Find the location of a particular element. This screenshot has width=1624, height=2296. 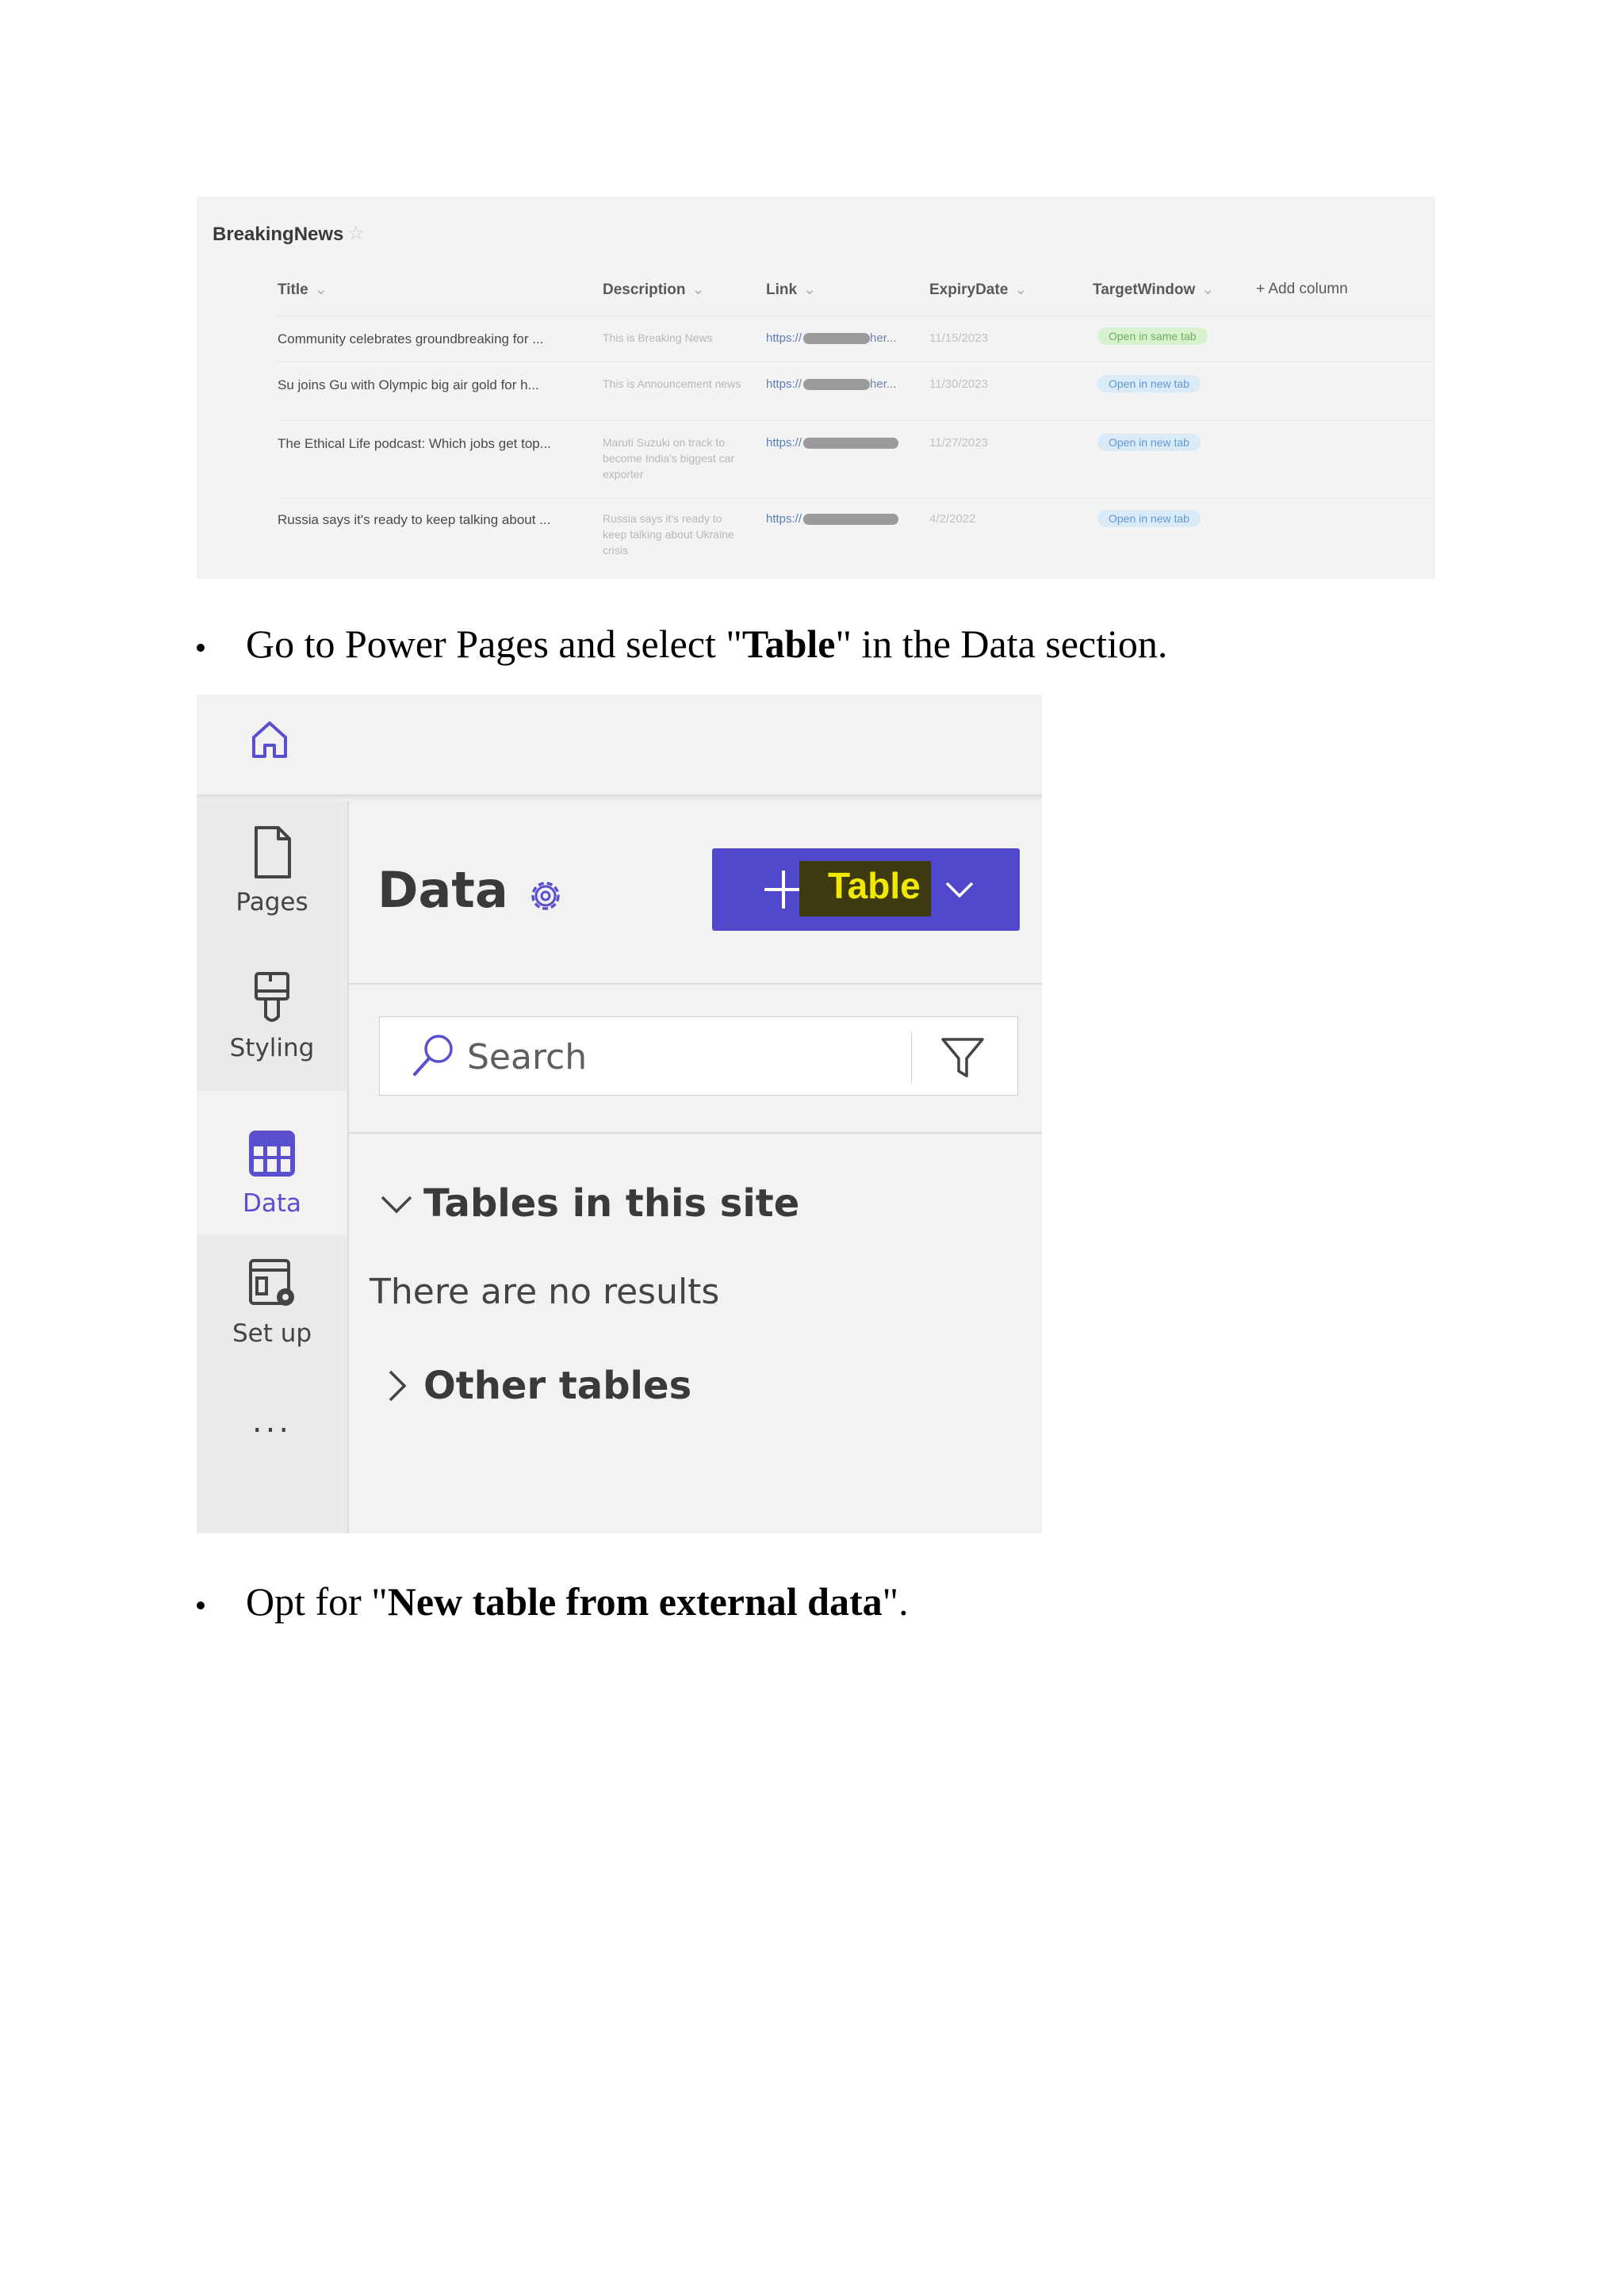

section-other-tables: Other tables is located at coordinates (534, 1386).